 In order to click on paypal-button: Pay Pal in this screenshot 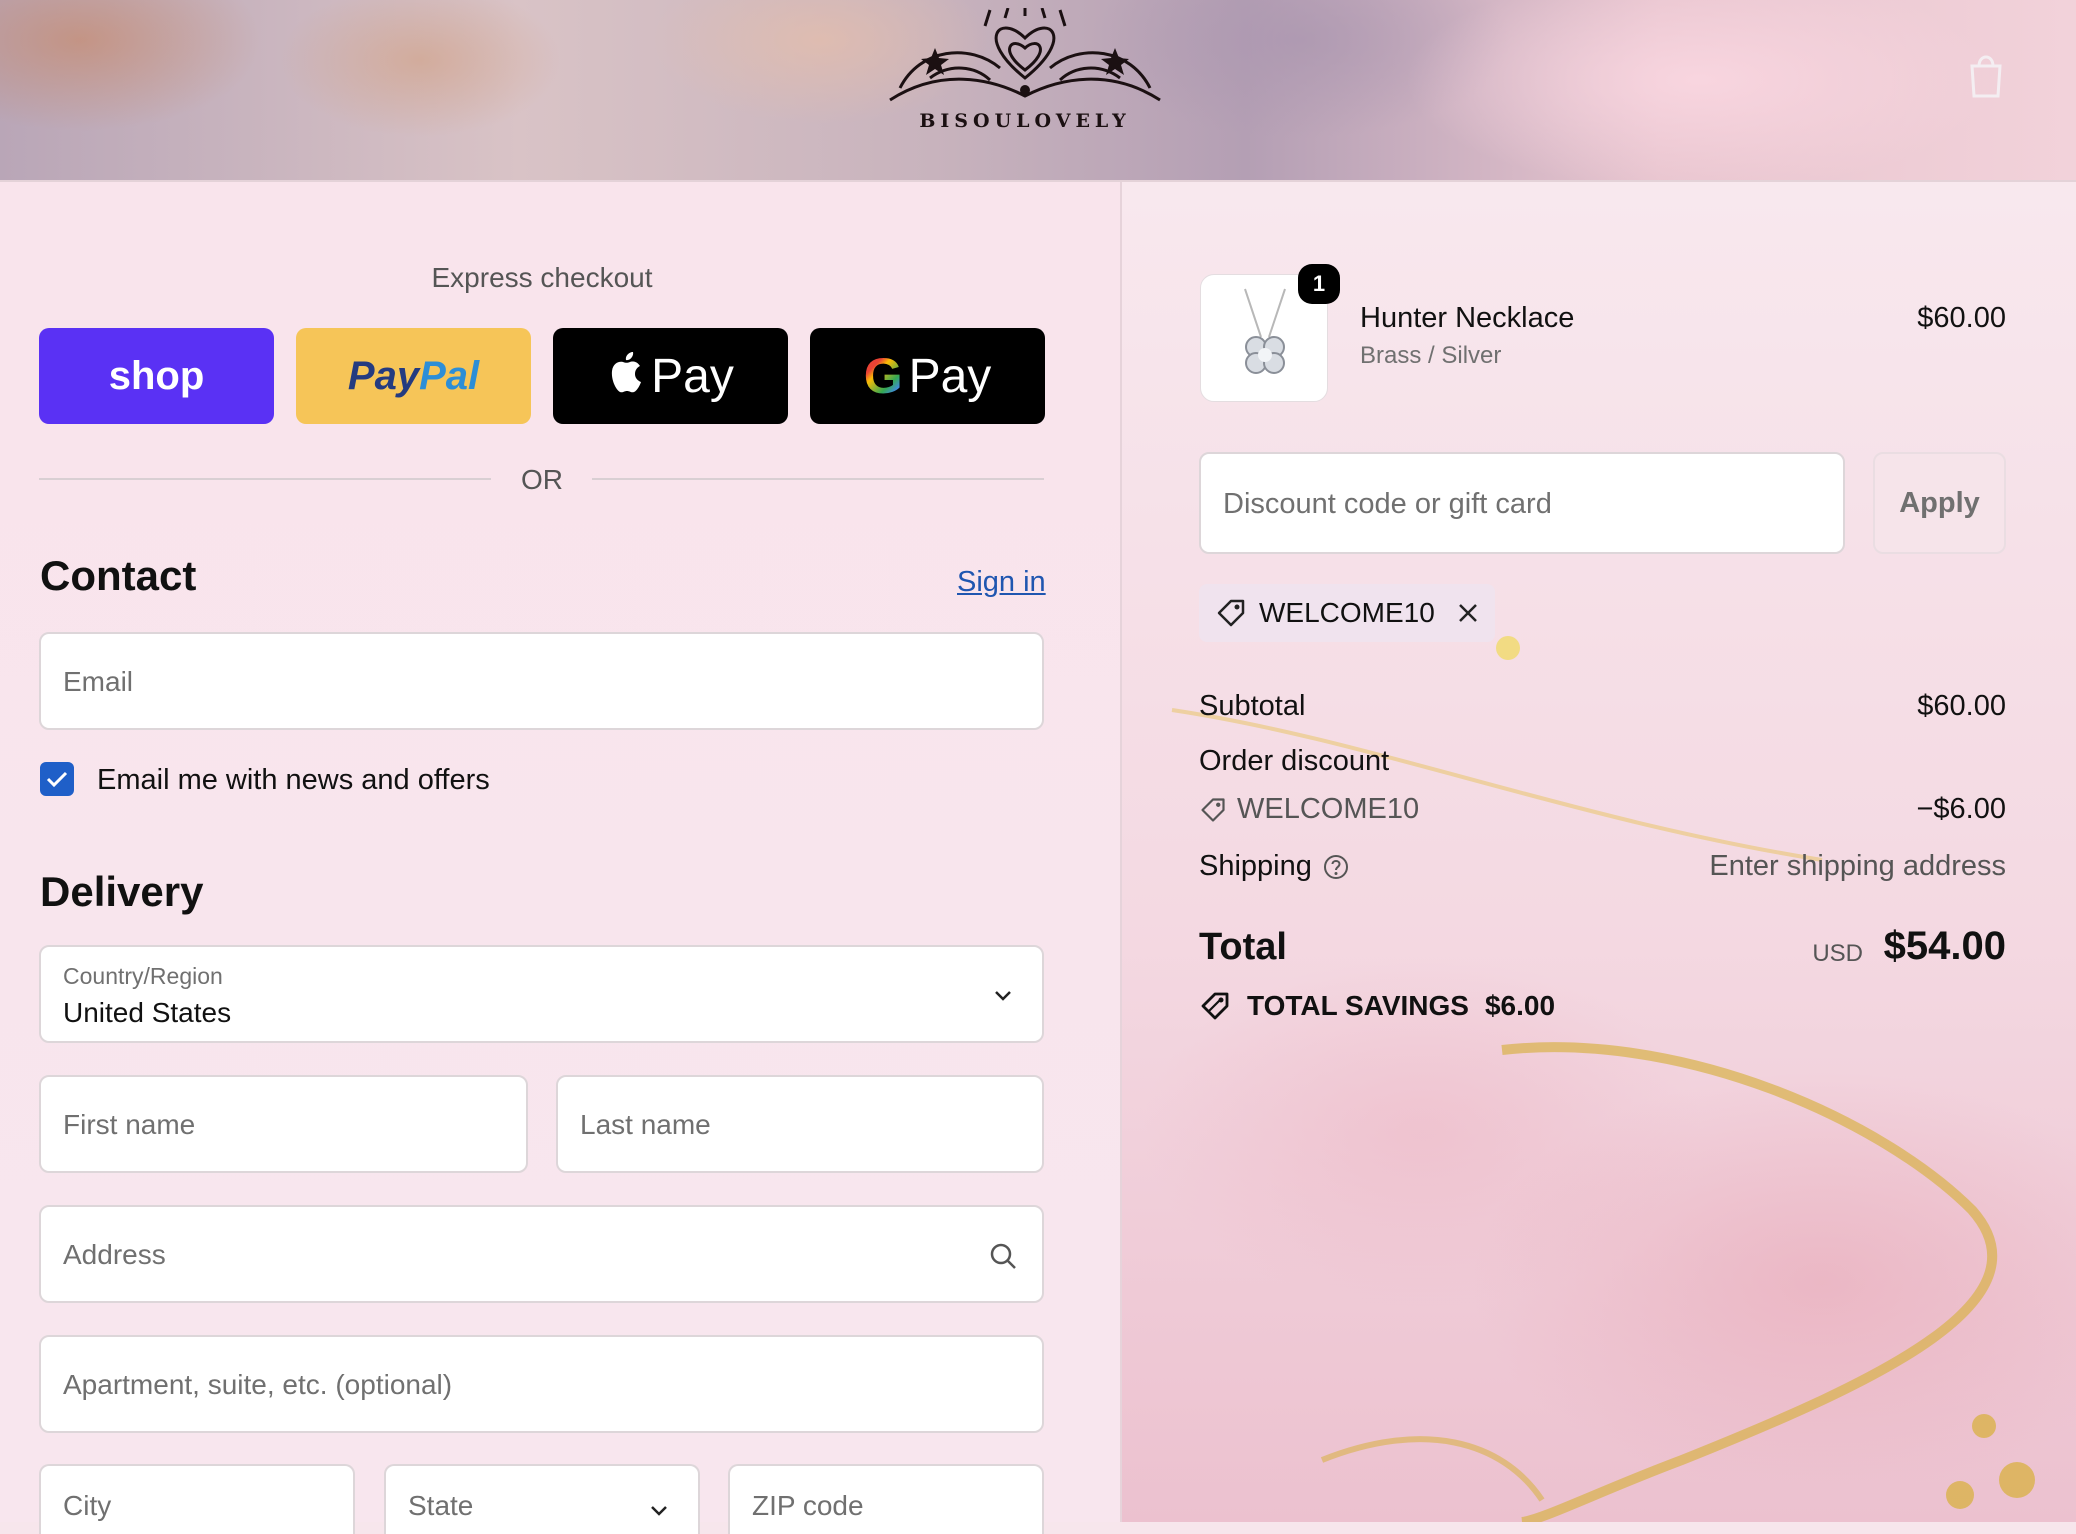, I will do `click(413, 376)`.